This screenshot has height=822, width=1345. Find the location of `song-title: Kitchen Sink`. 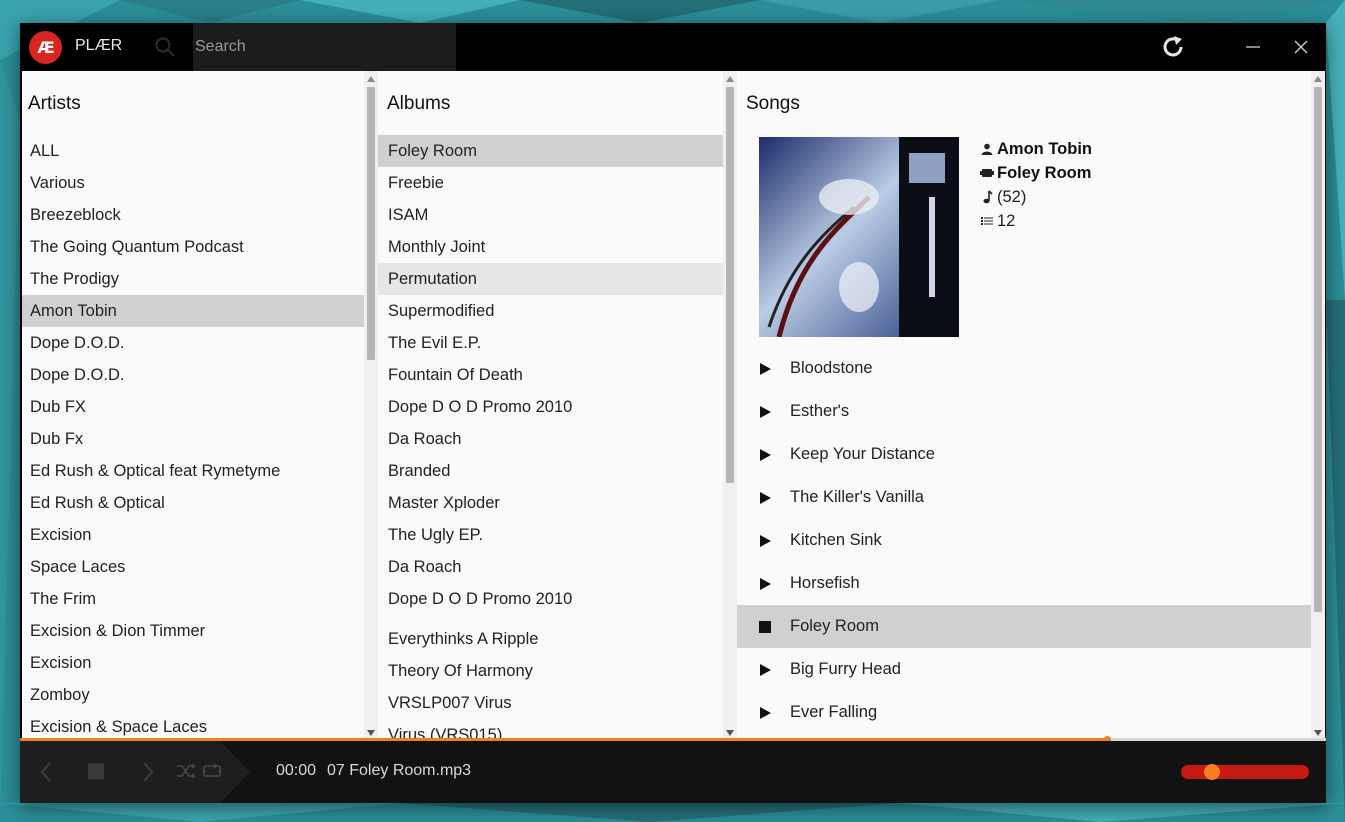

song-title: Kitchen Sink is located at coordinates (836, 540).